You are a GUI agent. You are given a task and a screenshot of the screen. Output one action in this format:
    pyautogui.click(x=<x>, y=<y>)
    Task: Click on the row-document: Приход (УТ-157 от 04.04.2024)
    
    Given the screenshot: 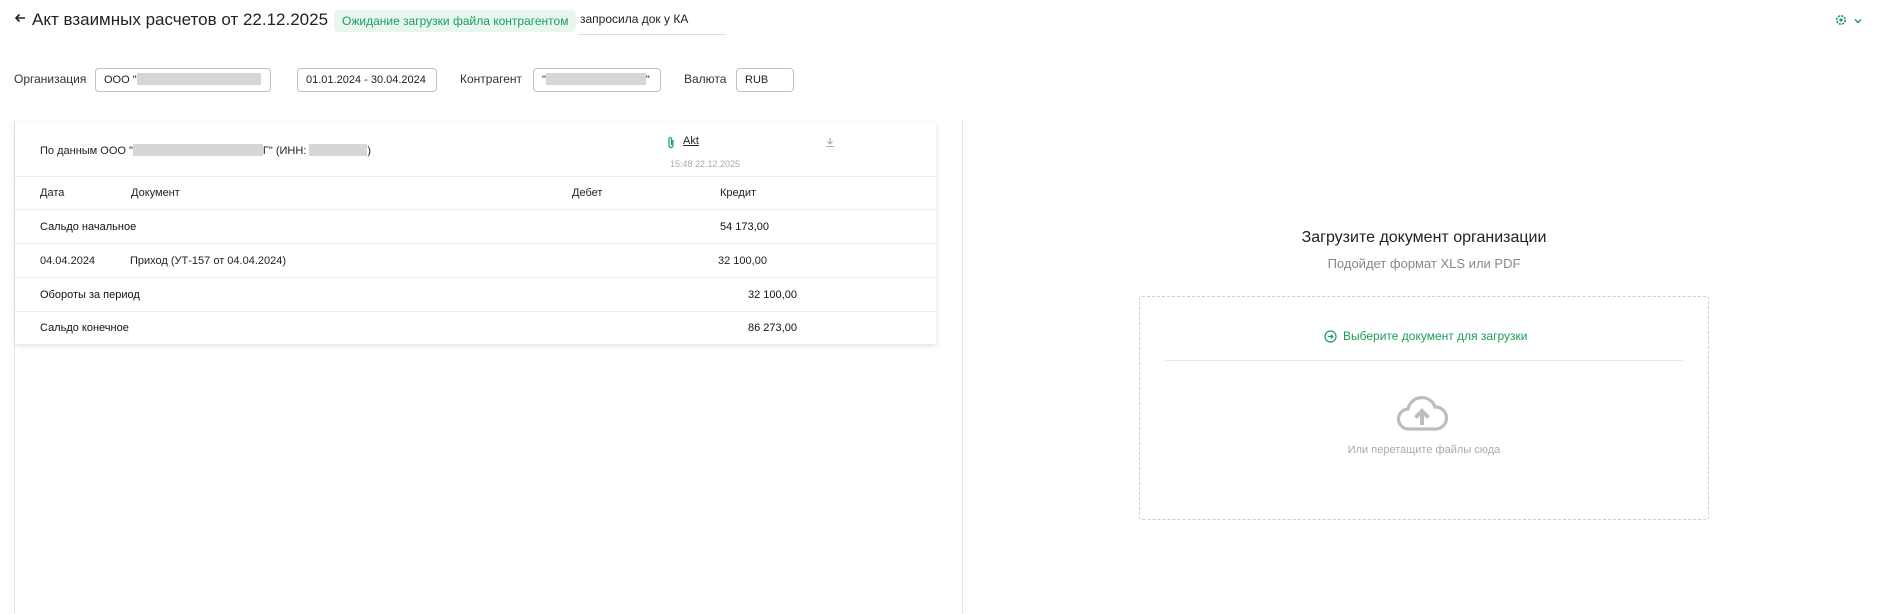 What is the action you would take?
    pyautogui.click(x=208, y=261)
    